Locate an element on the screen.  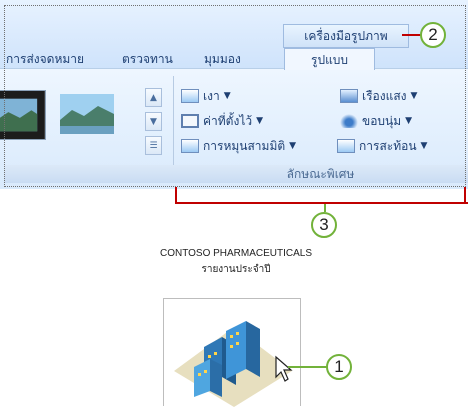
tab-format: รูปแบบ is located at coordinates (330, 59).